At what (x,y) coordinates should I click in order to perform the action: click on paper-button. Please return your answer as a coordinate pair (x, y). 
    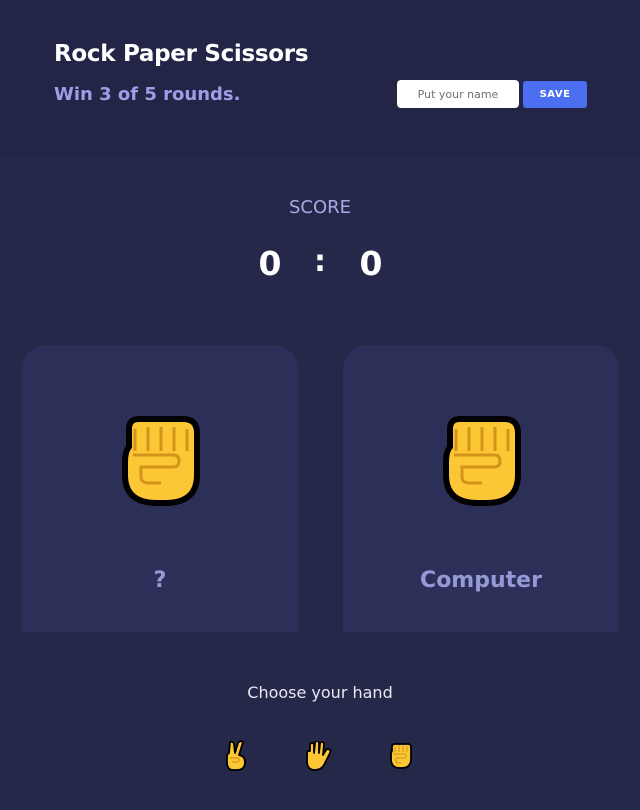
    Looking at the image, I should click on (317, 756).